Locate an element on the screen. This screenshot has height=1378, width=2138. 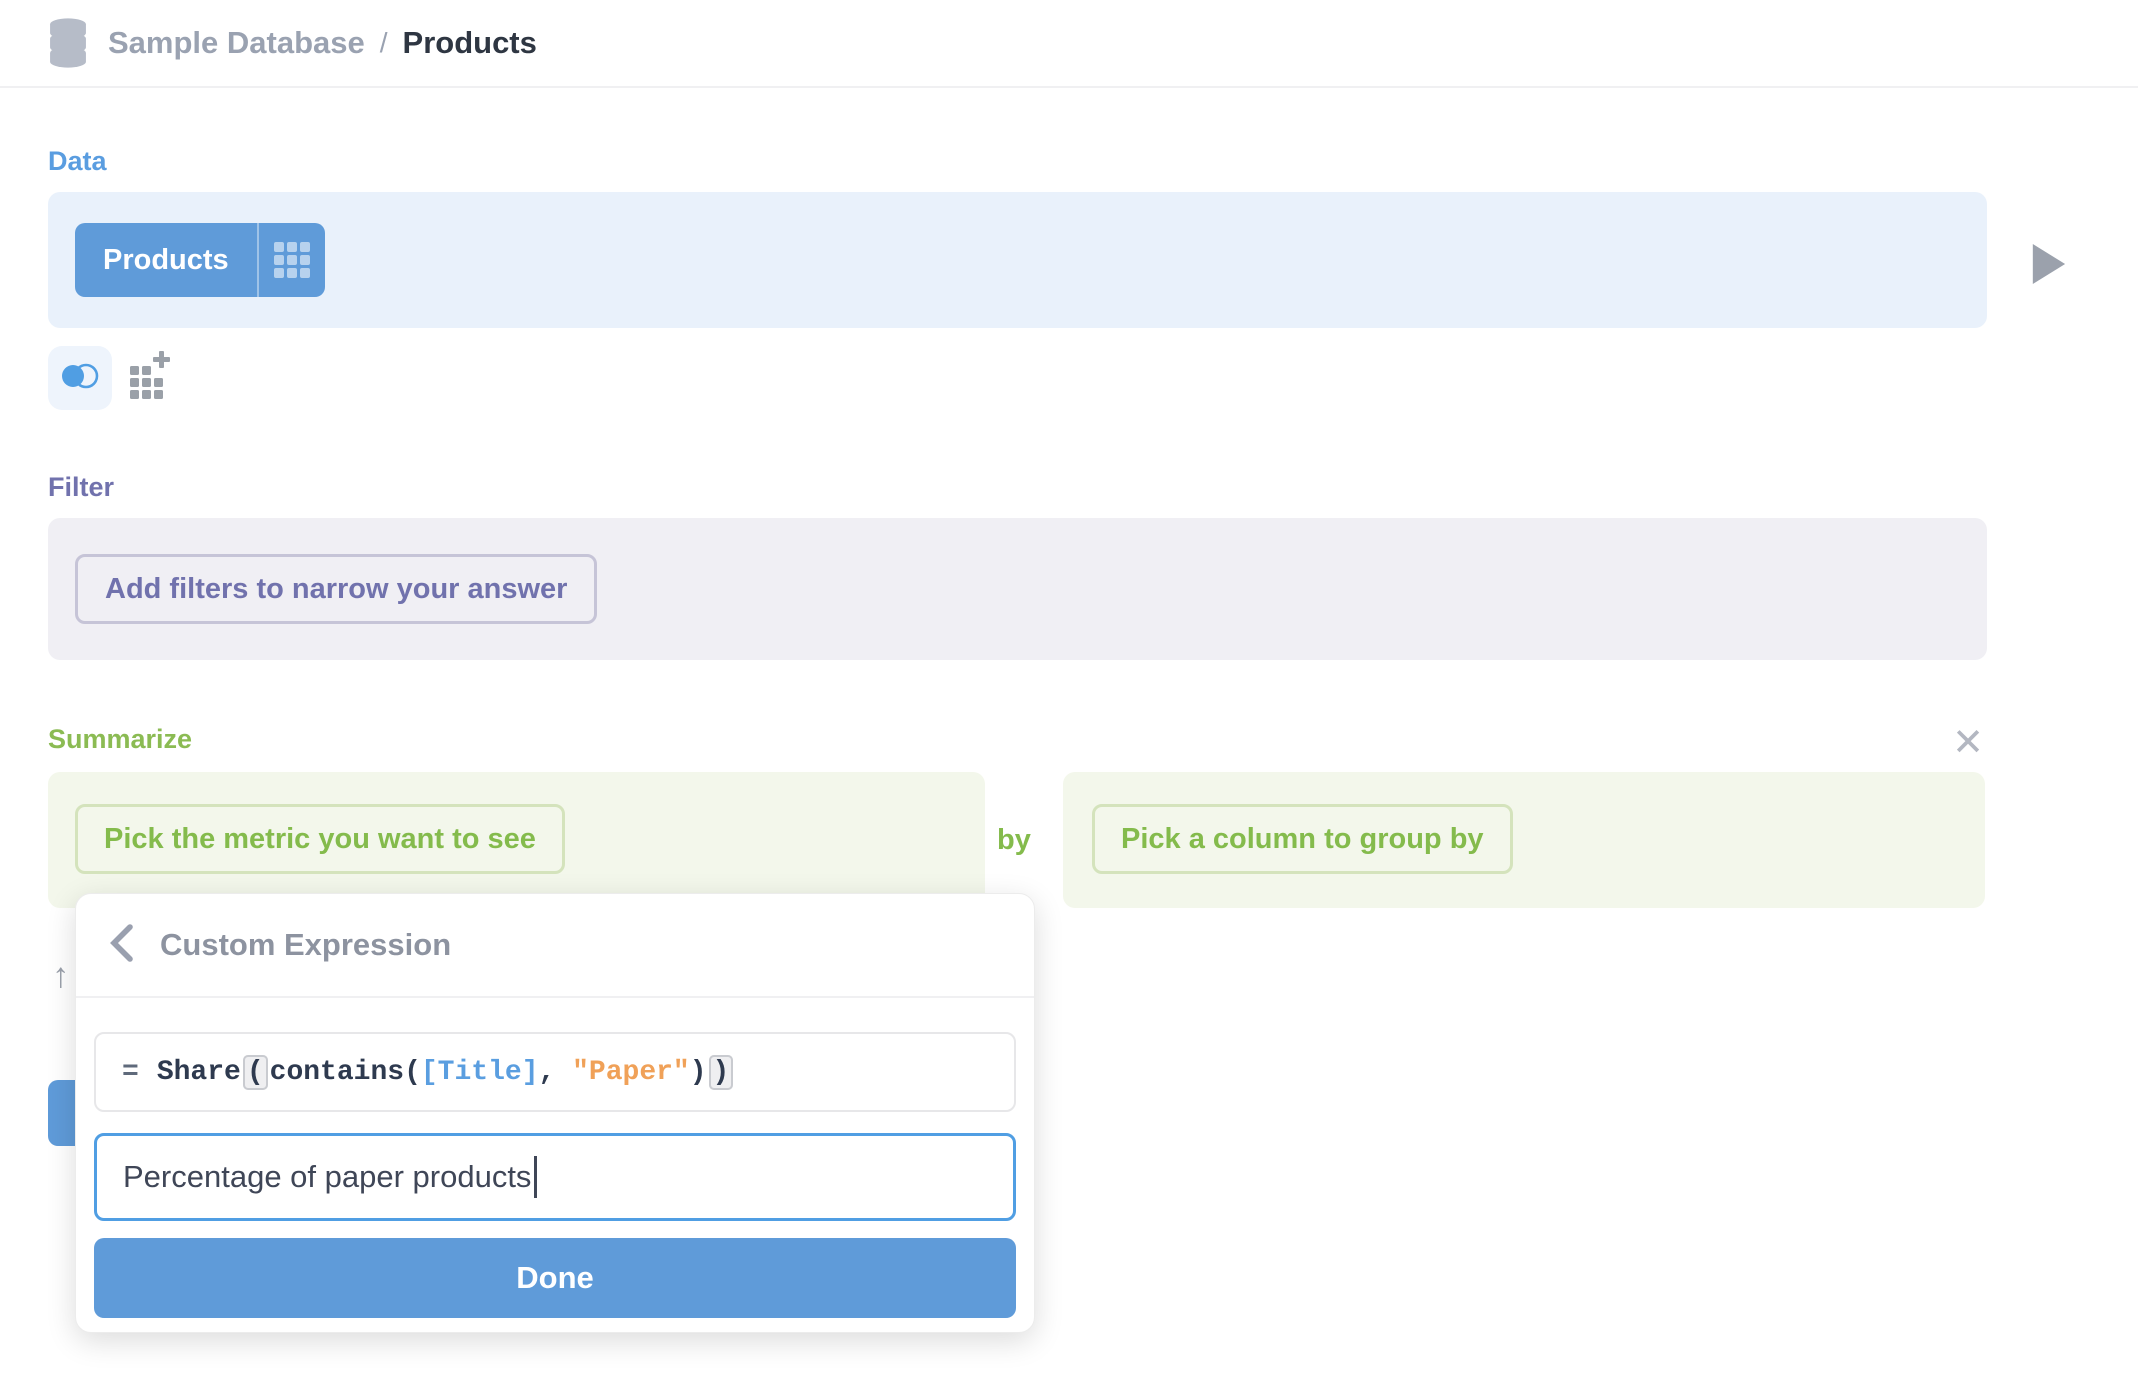
expression-name-value: Percentage of paper products is located at coordinates (327, 1176).